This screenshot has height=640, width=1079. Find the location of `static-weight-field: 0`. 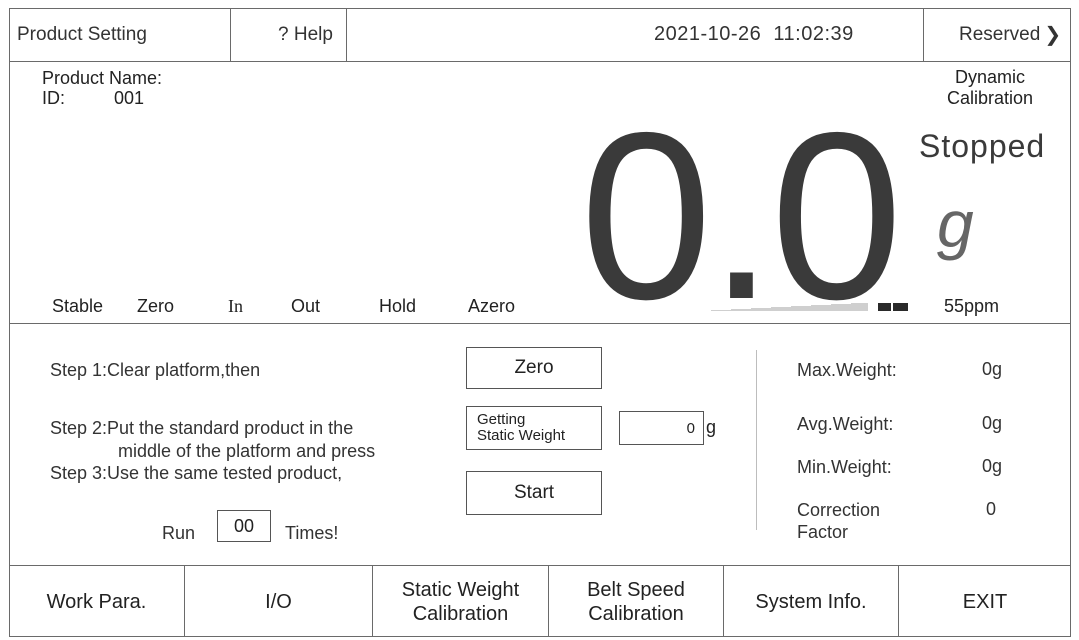

static-weight-field: 0 is located at coordinates (661, 428).